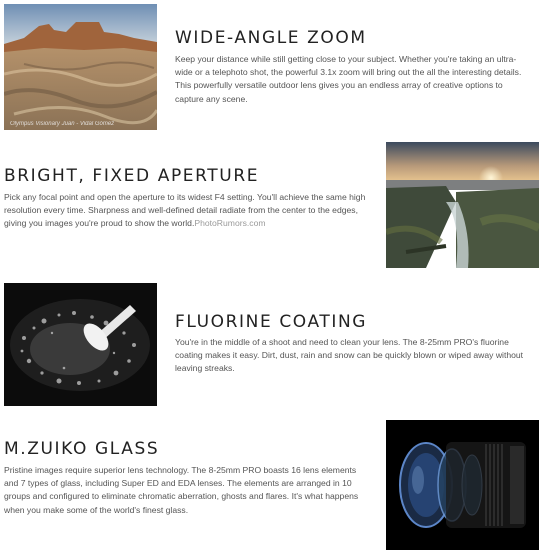  I want to click on droplets-illustration, so click(80, 344).